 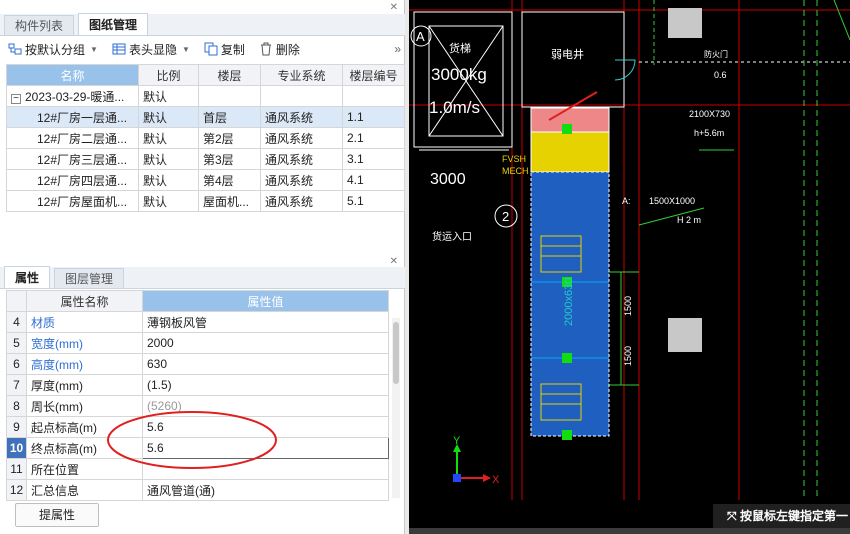 I want to click on prop-name: 汇总信息, so click(x=84, y=490).